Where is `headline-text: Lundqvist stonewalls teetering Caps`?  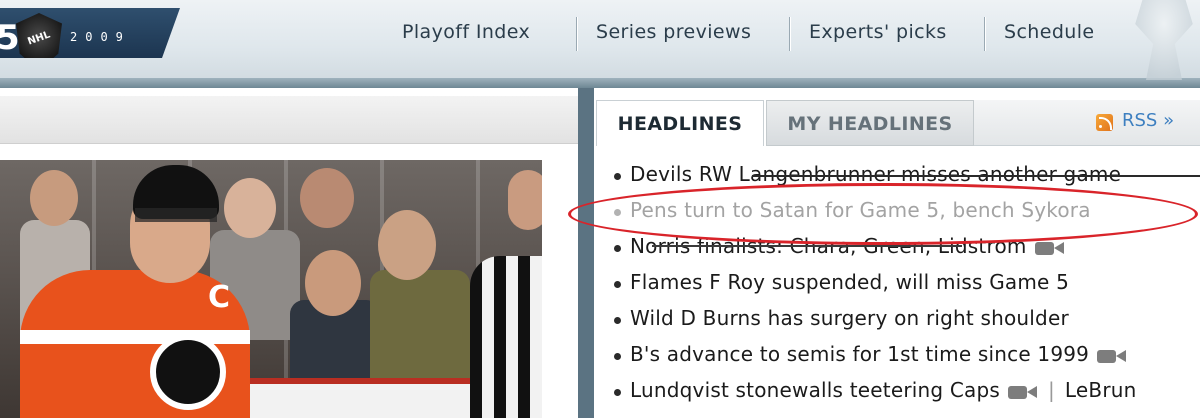 headline-text: Lundqvist stonewalls teetering Caps is located at coordinates (815, 390).